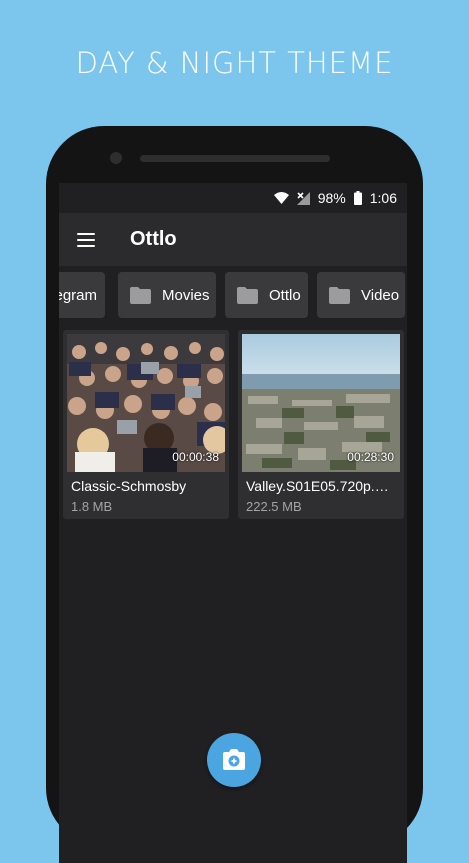 The image size is (469, 863). I want to click on video-duration: 00:28:30, so click(370, 457).